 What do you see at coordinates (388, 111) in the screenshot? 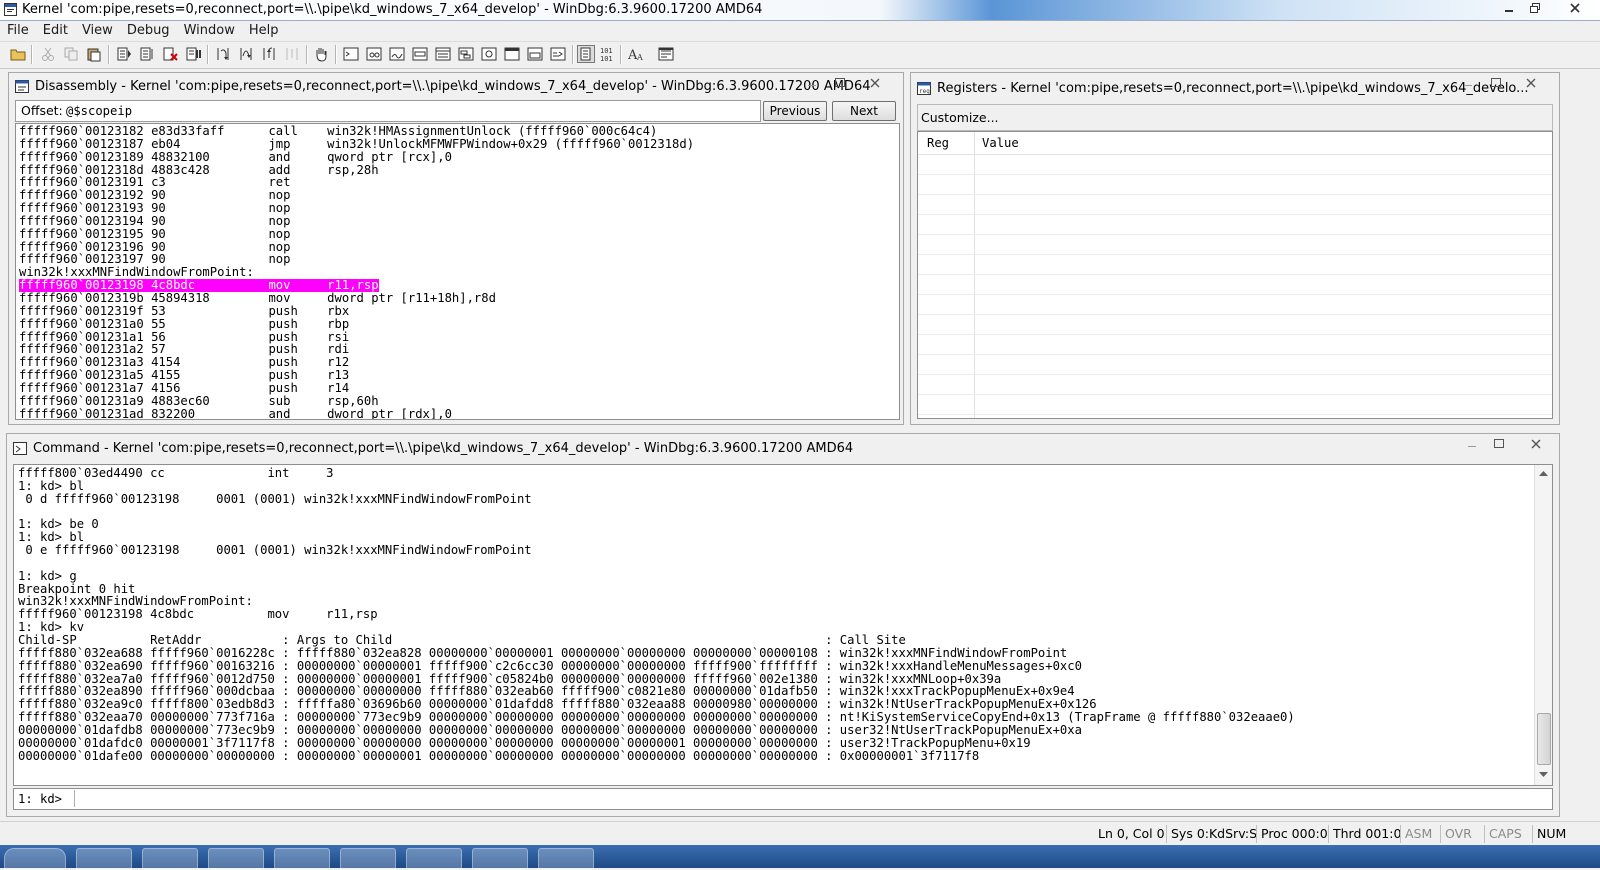
I see `offset-bar: Offset: @$scopeip` at bounding box center [388, 111].